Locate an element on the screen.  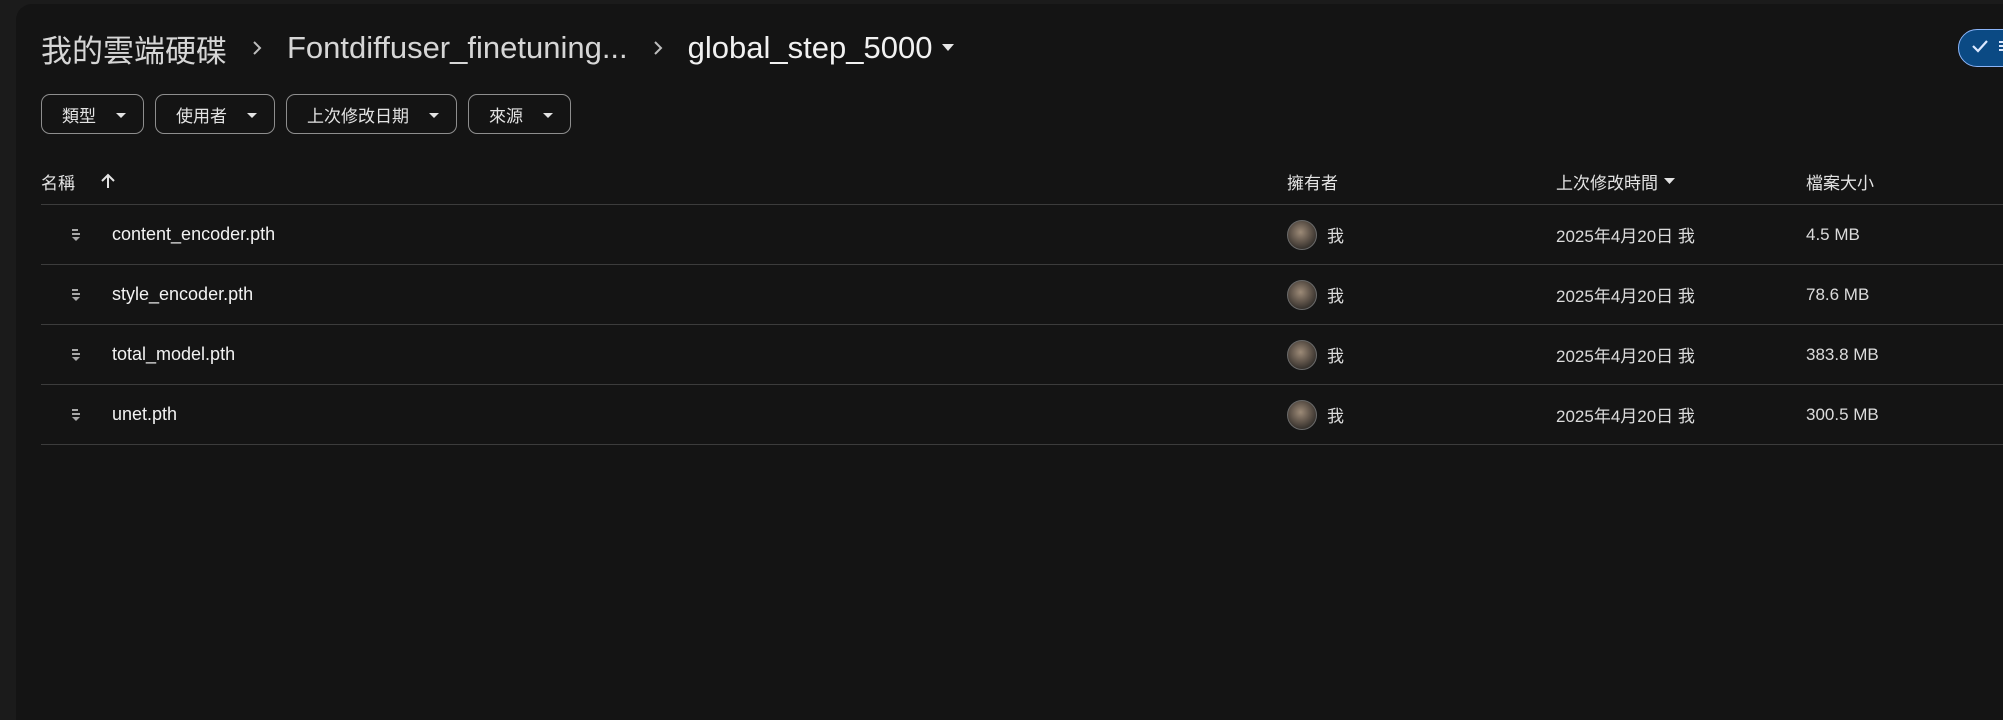
breadcrumb-root: 我的雲端硬碟 is located at coordinates (134, 48).